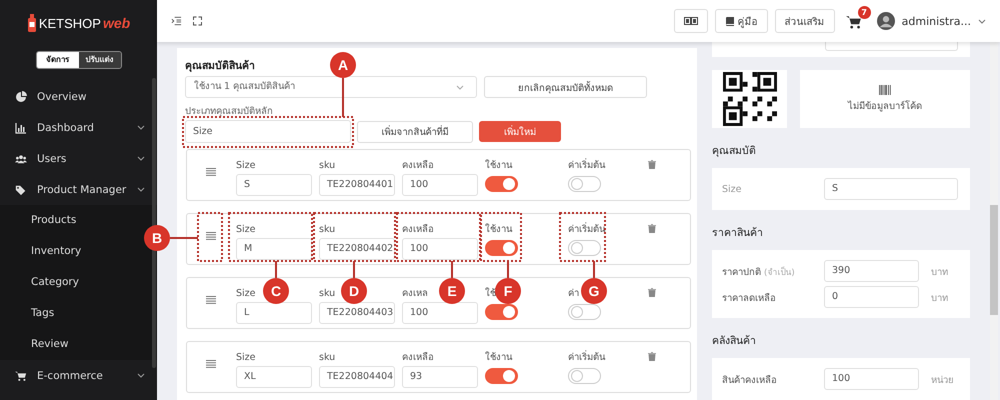 The height and width of the screenshot is (400, 1000). I want to click on field-label: คงเหล, so click(415, 293).